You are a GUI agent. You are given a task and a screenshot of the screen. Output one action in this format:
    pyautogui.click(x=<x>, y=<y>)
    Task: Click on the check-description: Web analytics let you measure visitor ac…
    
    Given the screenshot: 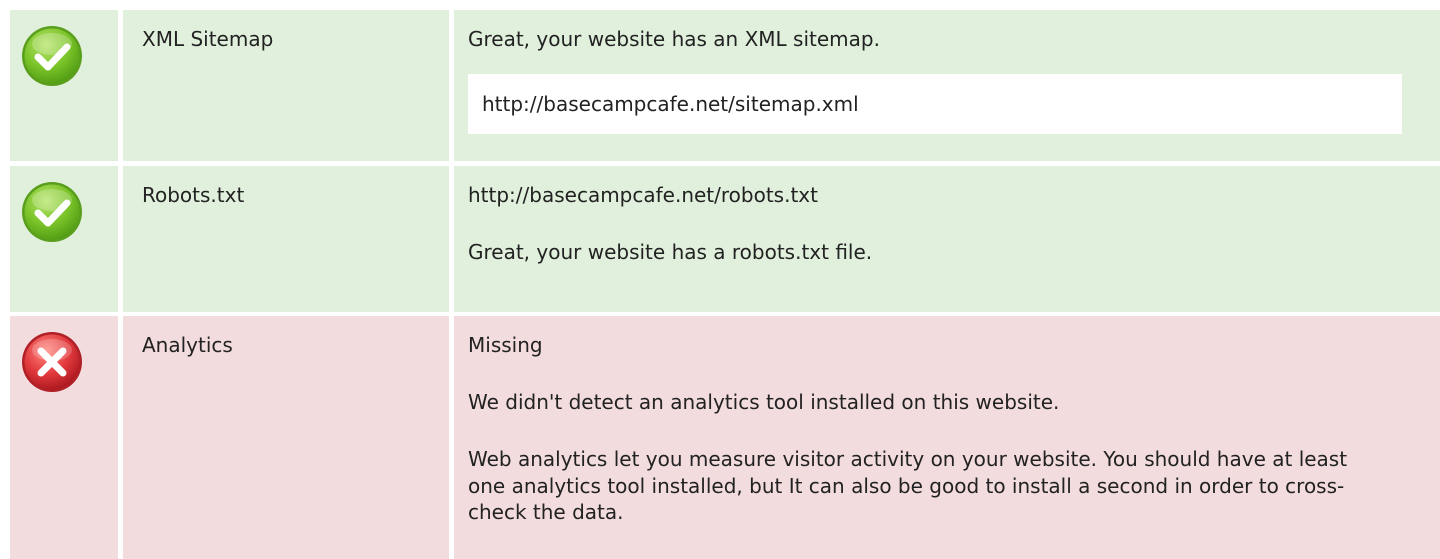 What is the action you would take?
    pyautogui.click(x=908, y=486)
    